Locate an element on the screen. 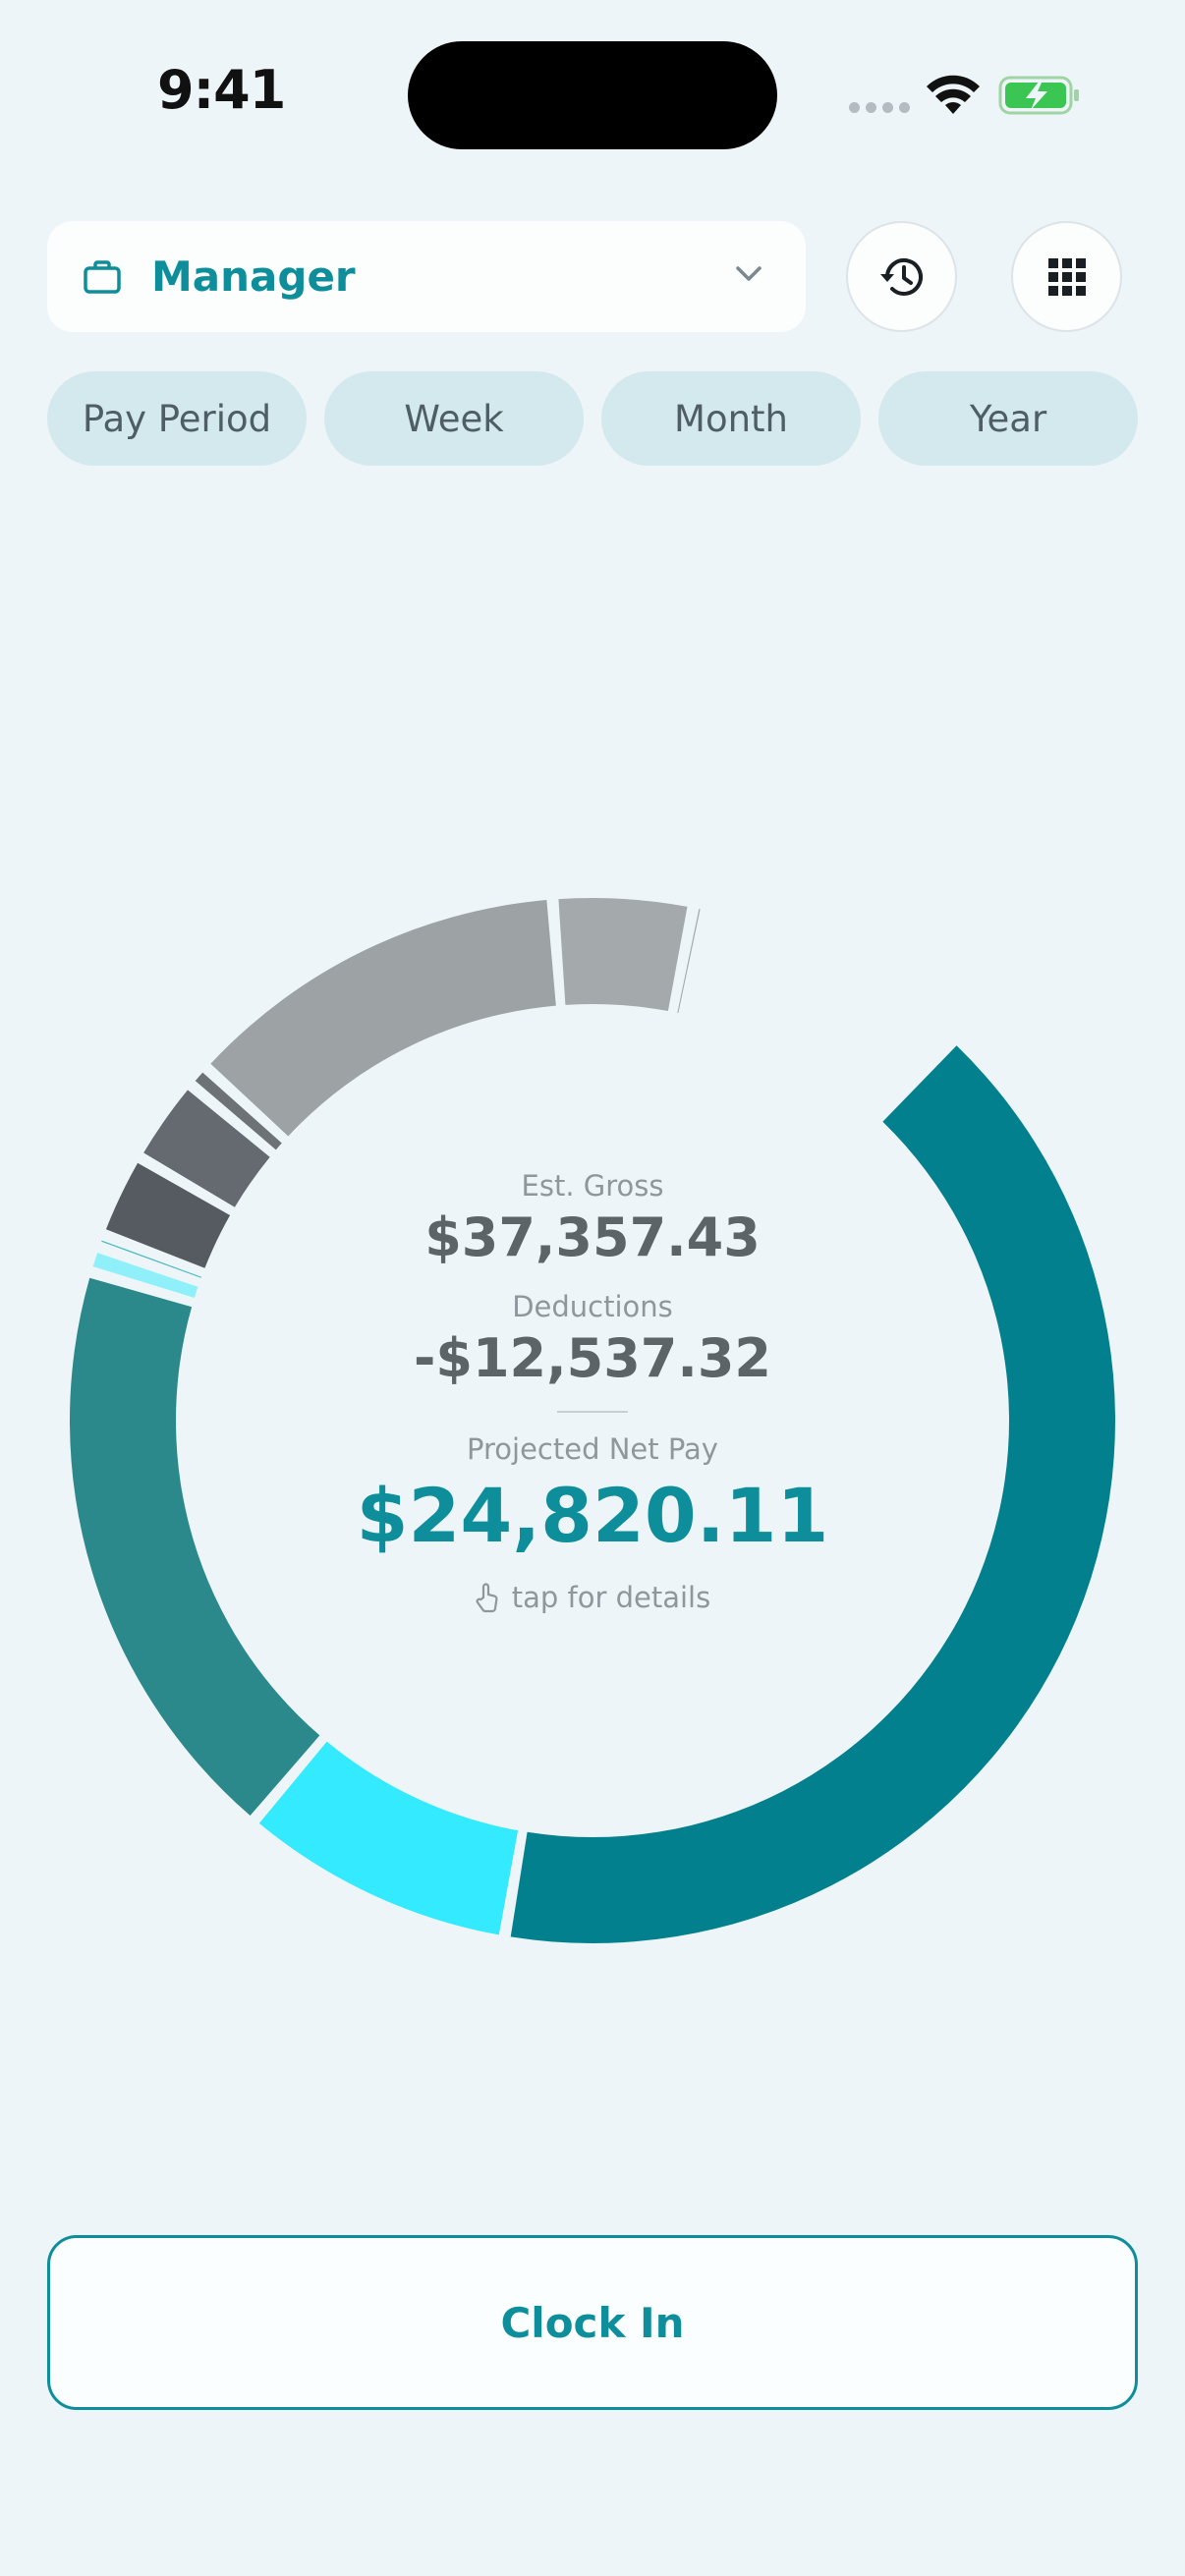 The height and width of the screenshot is (2576, 1185). history-button is located at coordinates (902, 276).